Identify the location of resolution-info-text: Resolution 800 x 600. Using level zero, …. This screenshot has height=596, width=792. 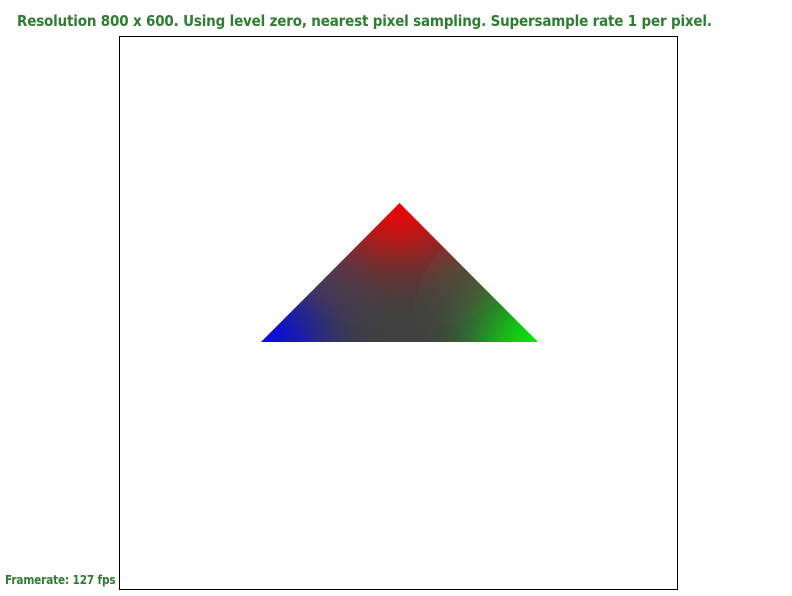
(364, 21).